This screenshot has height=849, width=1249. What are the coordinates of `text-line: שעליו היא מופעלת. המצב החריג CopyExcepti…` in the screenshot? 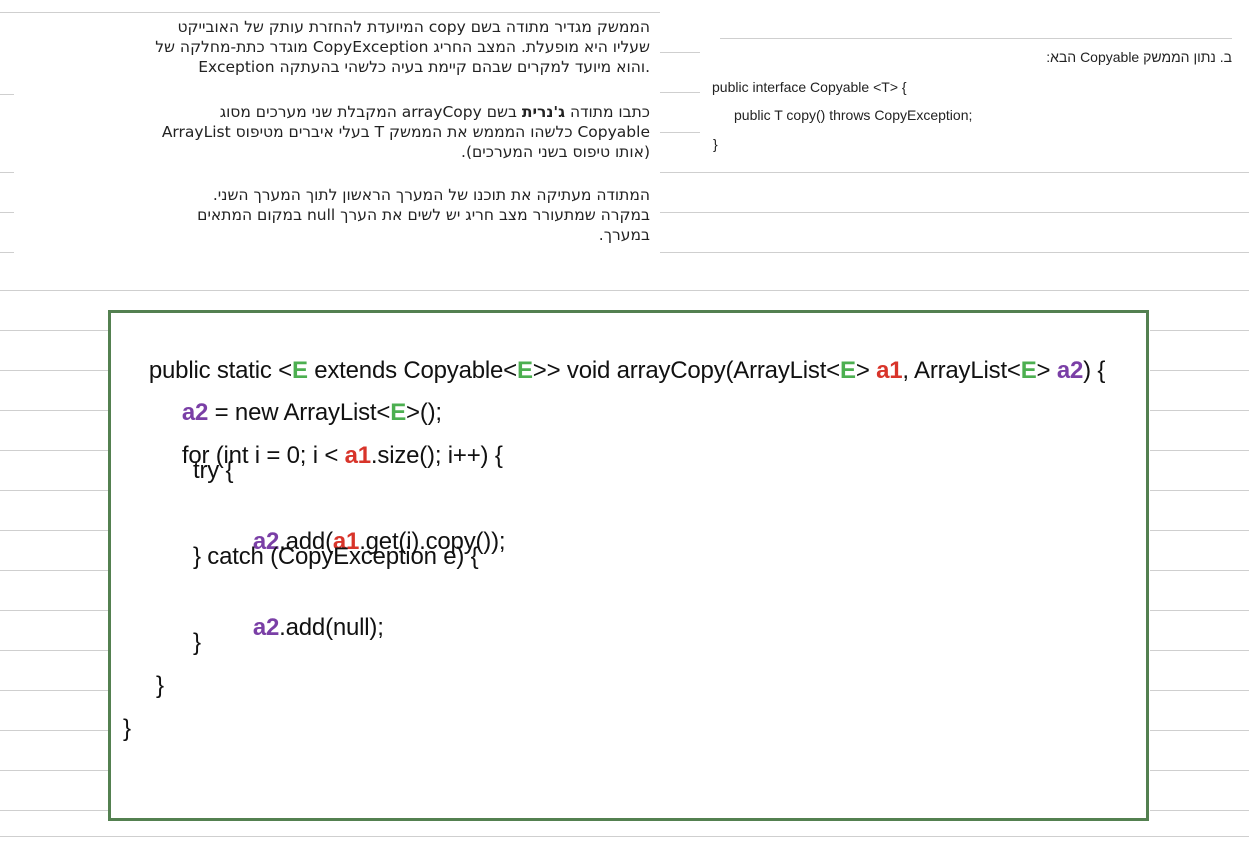 It's located at (402, 47).